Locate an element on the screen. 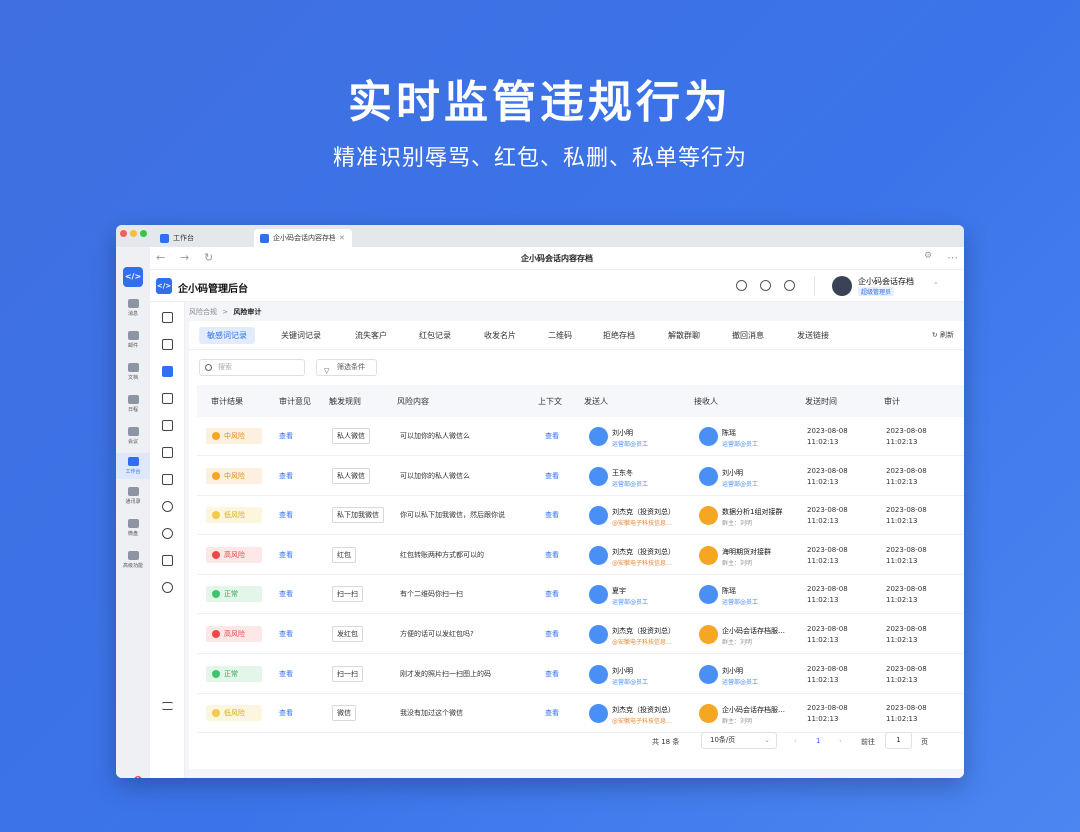 Image resolution: width=1080 pixels, height=832 pixels. sidebar-item-docs: 文档 is located at coordinates (133, 372).